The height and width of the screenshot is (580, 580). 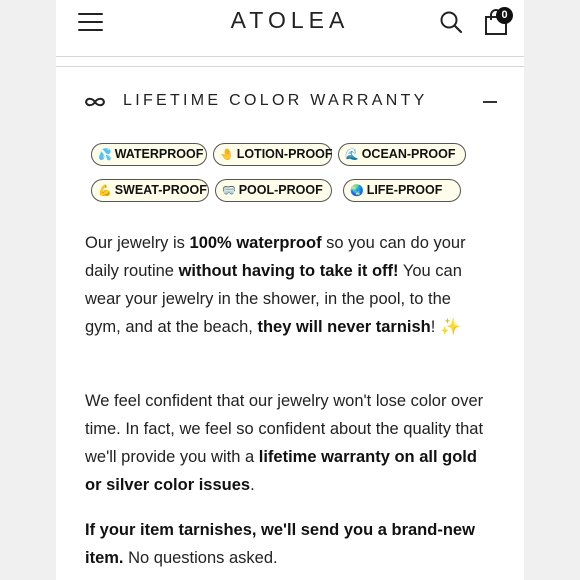 I want to click on badge-label: POOL-PROOF, so click(x=280, y=190).